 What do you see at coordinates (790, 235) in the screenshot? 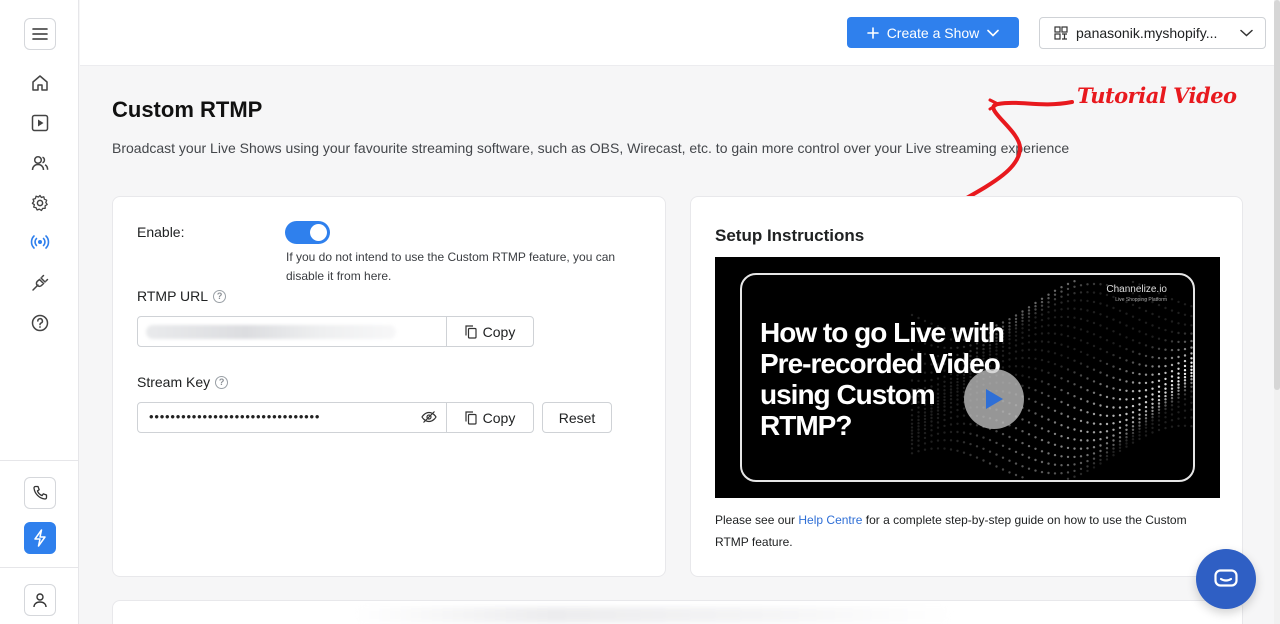
I see `setup-instructions-title: Setup Instructions` at bounding box center [790, 235].